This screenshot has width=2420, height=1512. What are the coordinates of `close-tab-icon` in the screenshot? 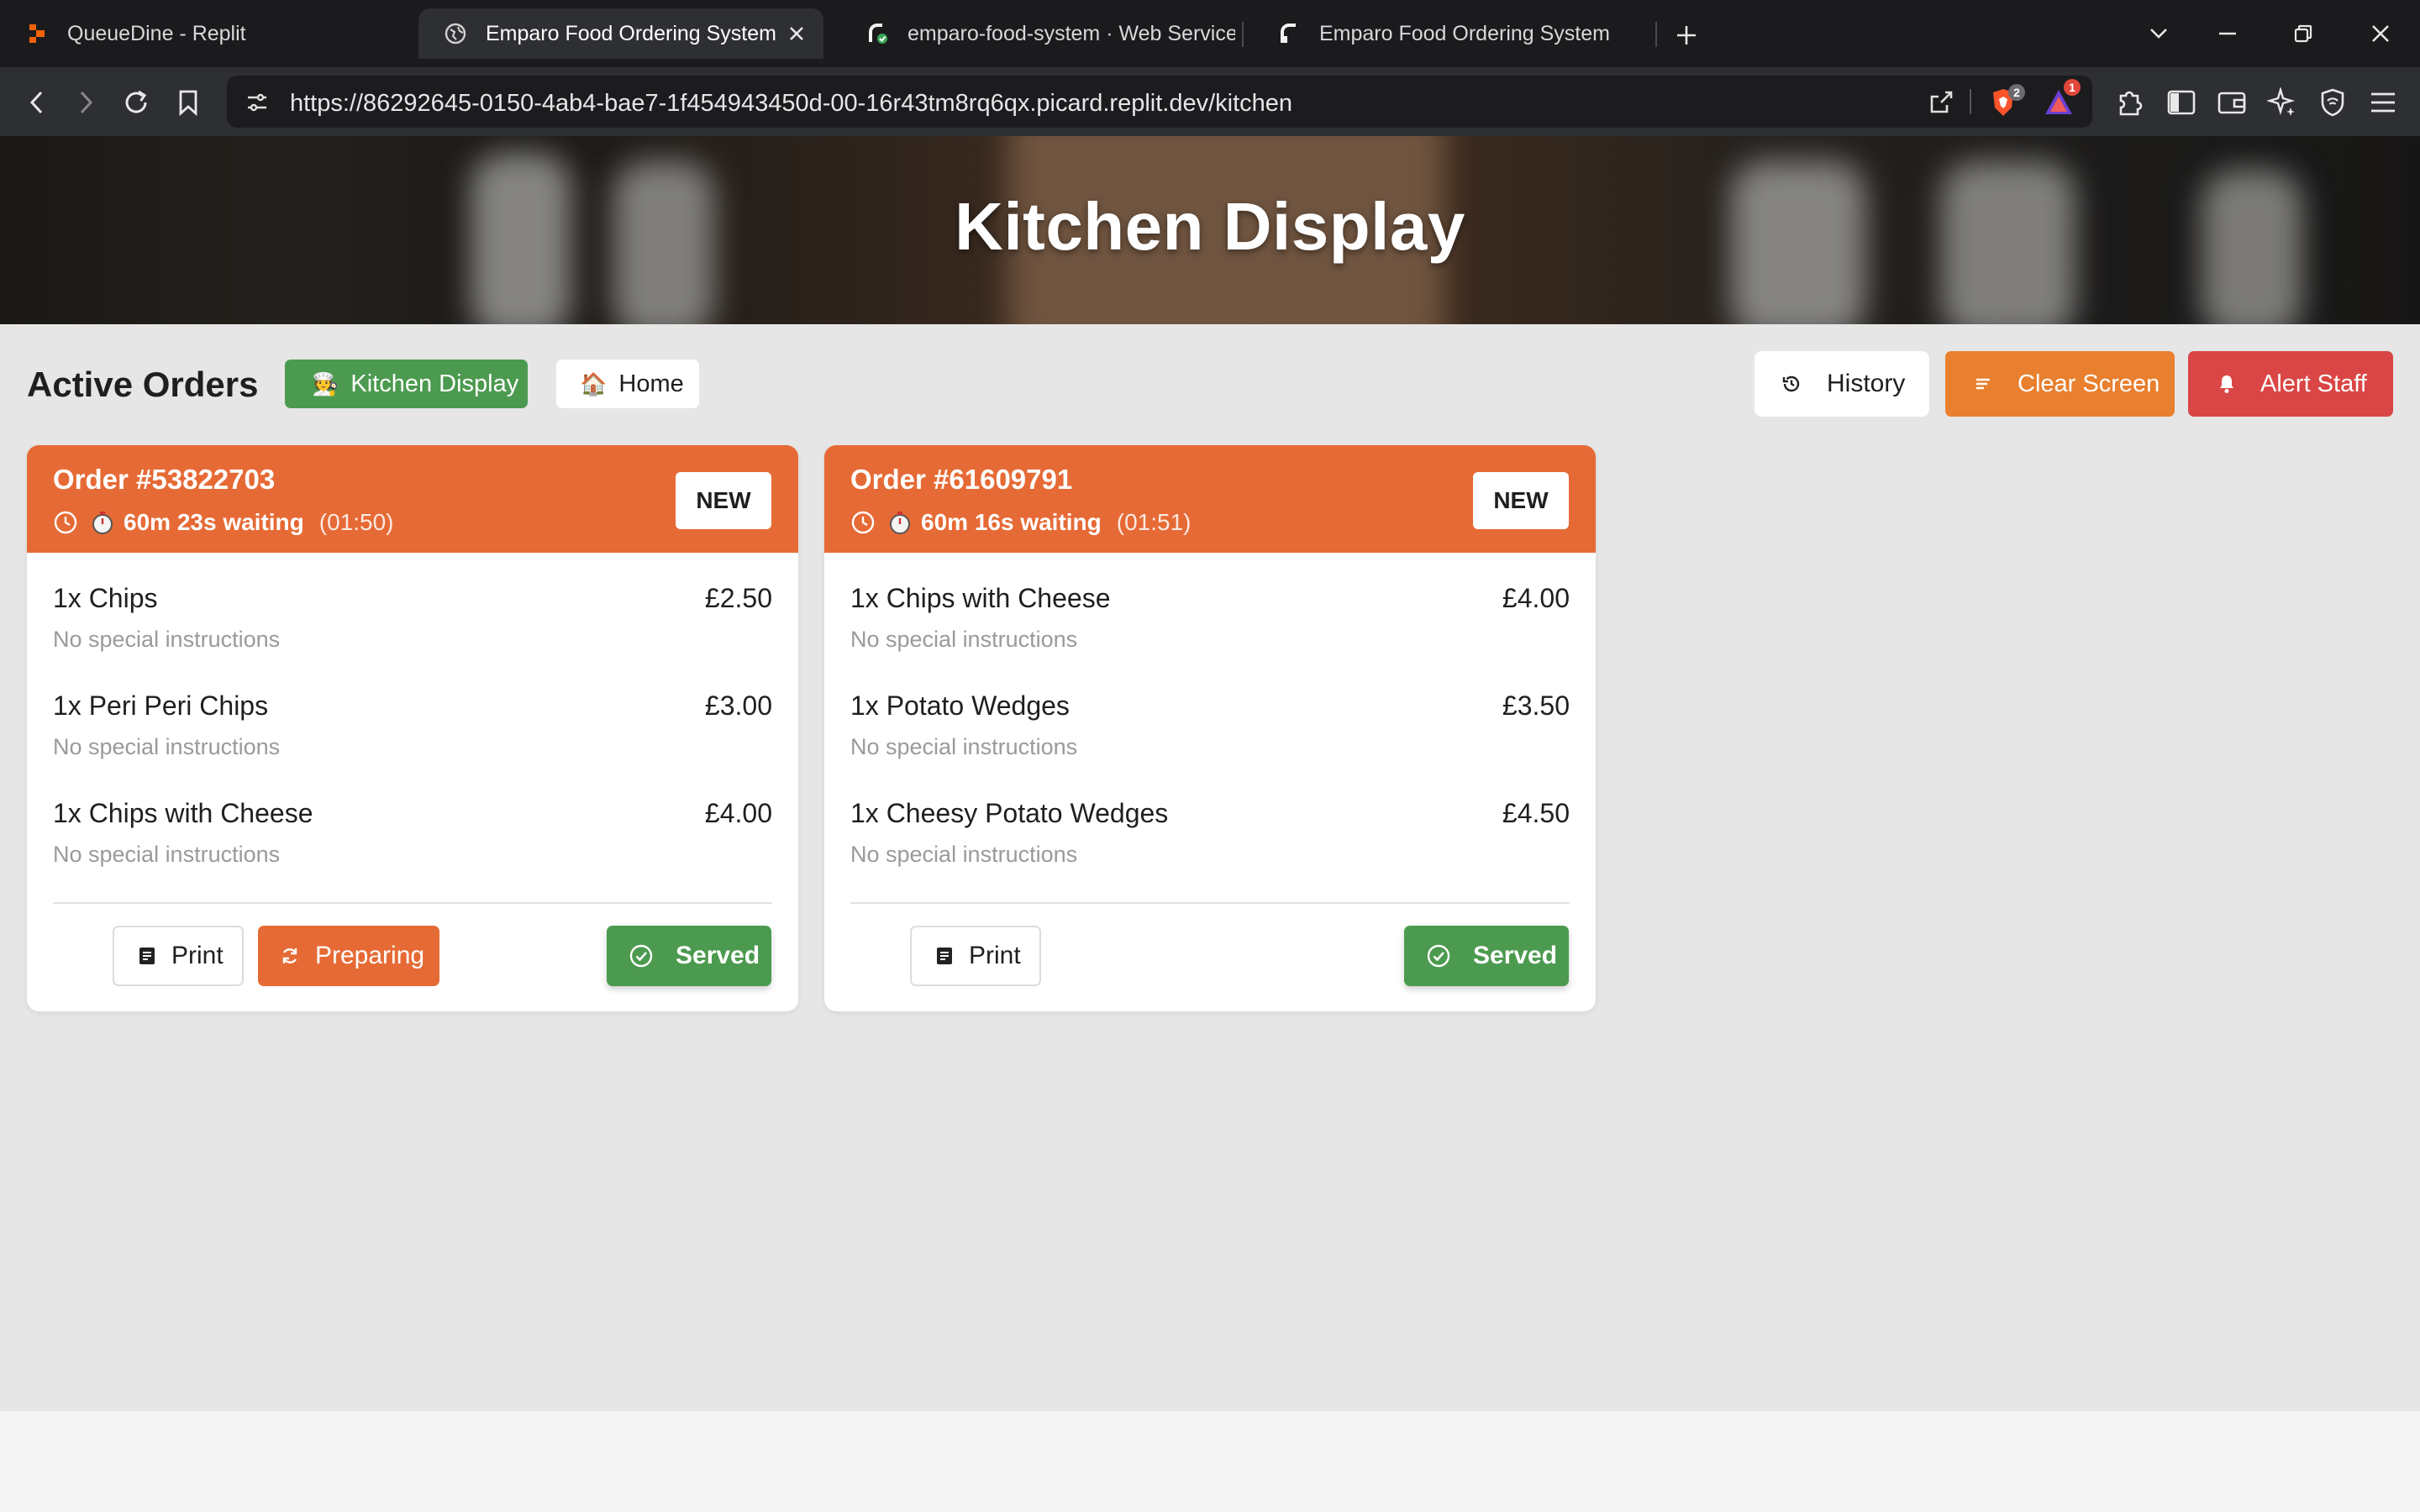 It's located at (796, 33).